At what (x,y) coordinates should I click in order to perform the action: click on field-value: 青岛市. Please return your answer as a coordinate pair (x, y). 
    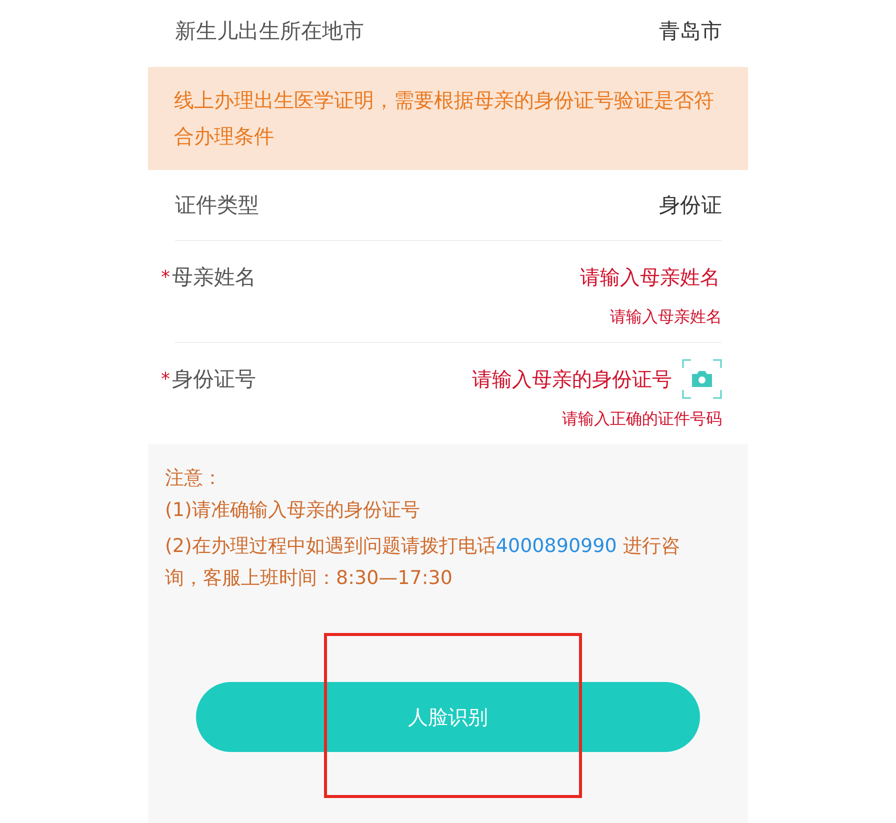
    Looking at the image, I should click on (690, 31).